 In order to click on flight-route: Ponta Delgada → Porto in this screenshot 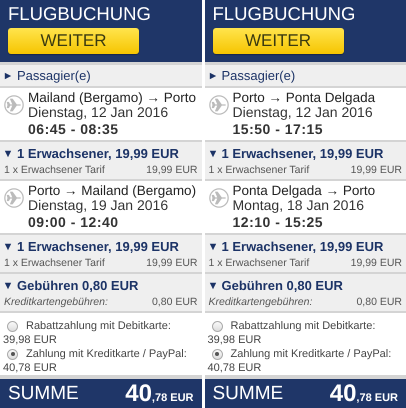, I will do `click(304, 191)`.